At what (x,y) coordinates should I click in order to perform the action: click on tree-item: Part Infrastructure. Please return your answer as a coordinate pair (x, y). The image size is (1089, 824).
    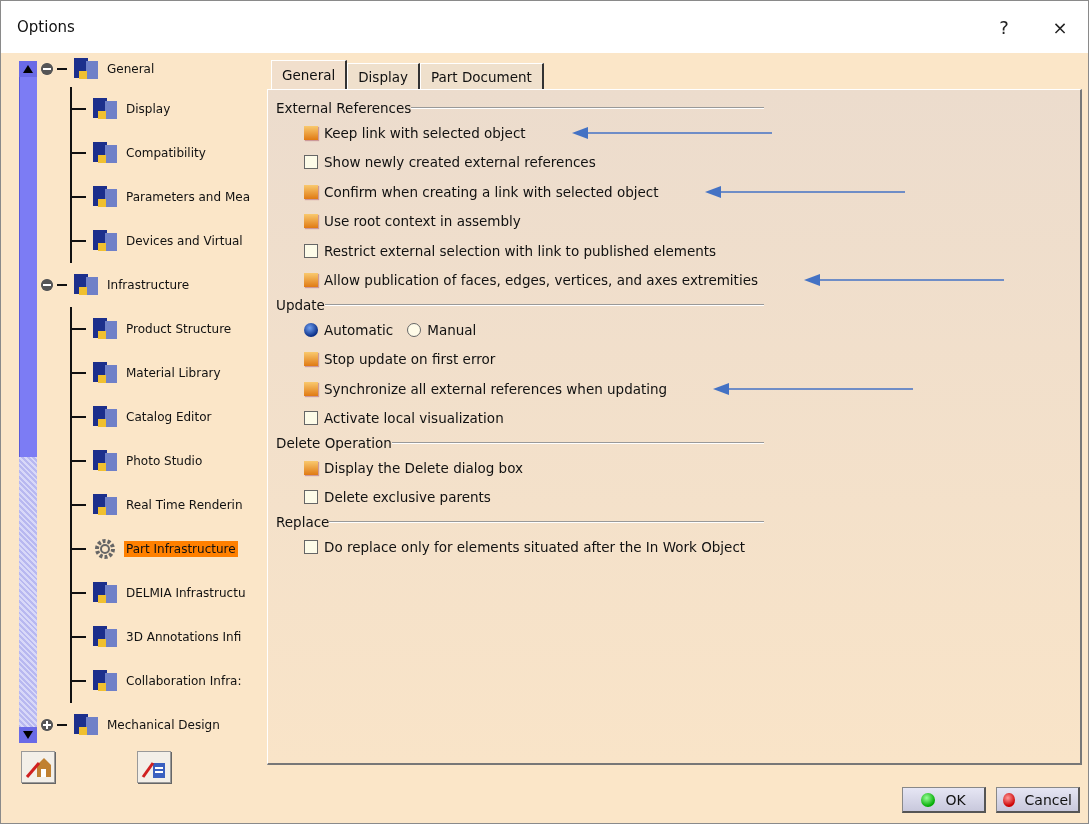
    Looking at the image, I should click on (181, 549).